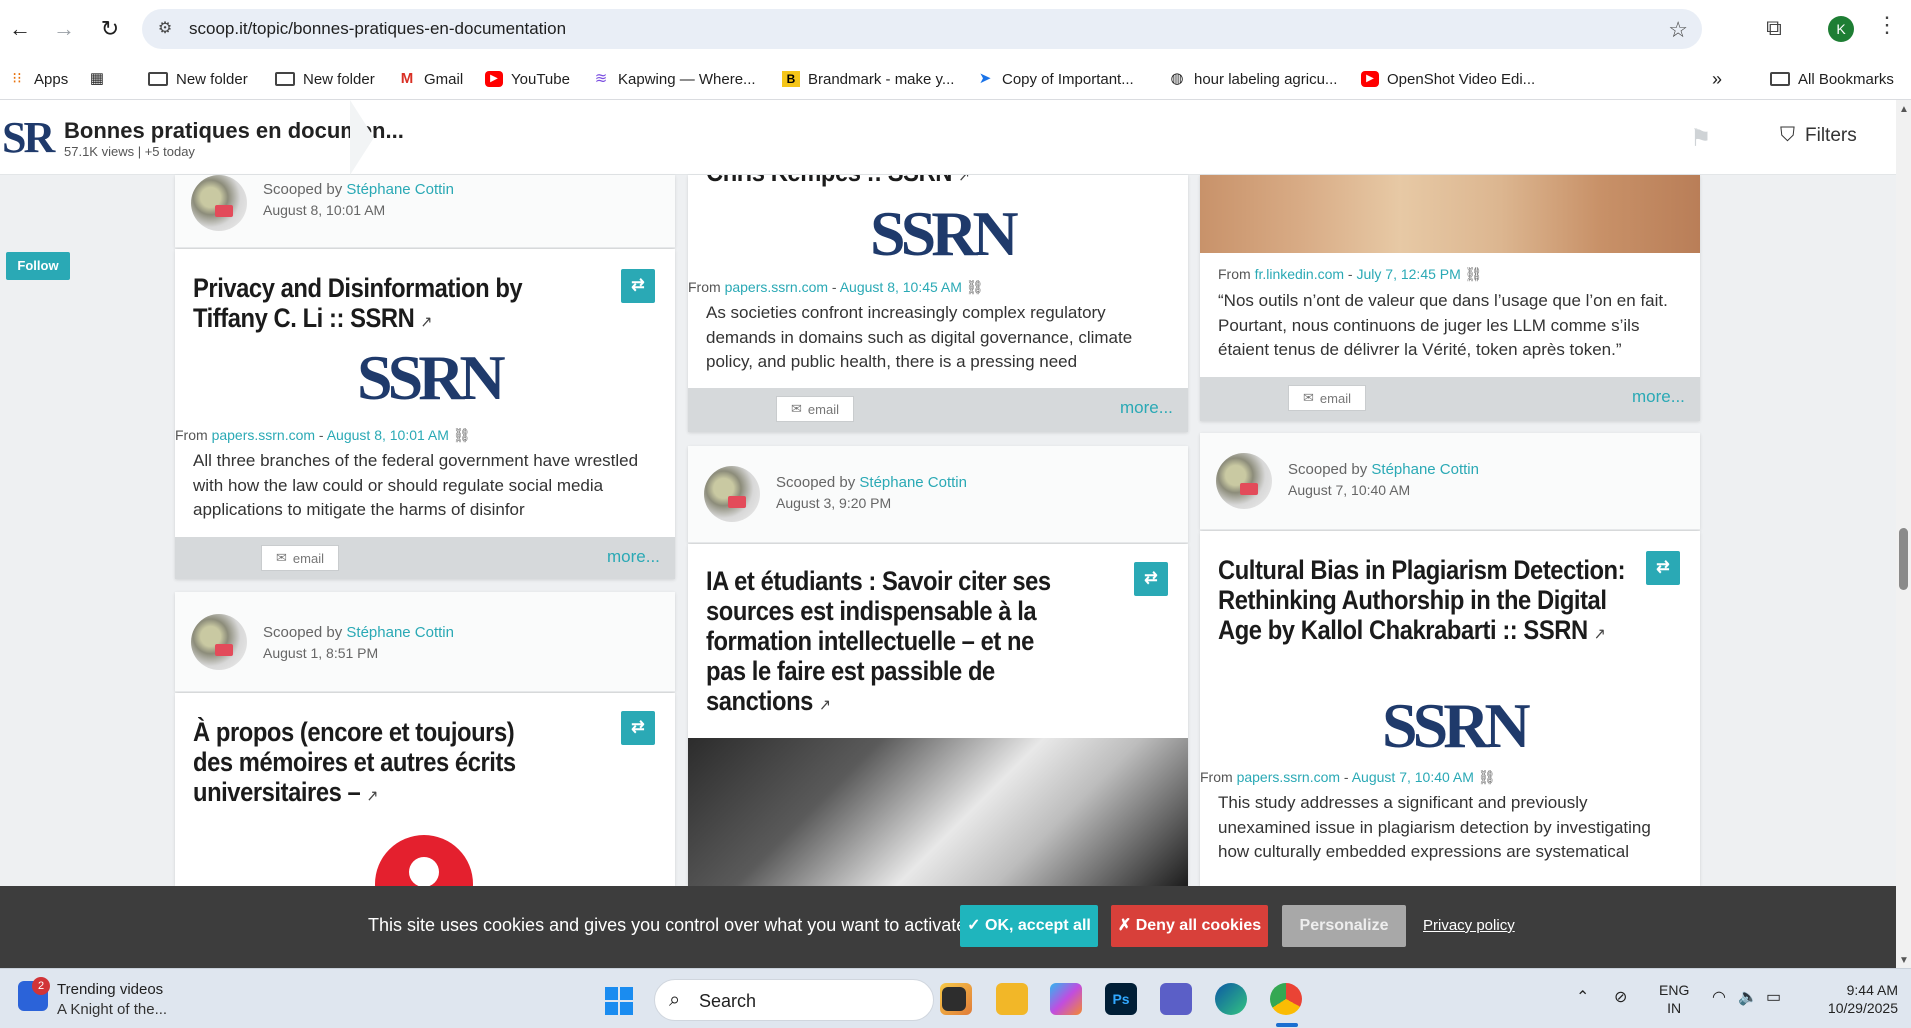 This screenshot has width=1911, height=1028. Describe the element at coordinates (1121, 999) in the screenshot. I see `photoshop-icon: Ps` at that location.